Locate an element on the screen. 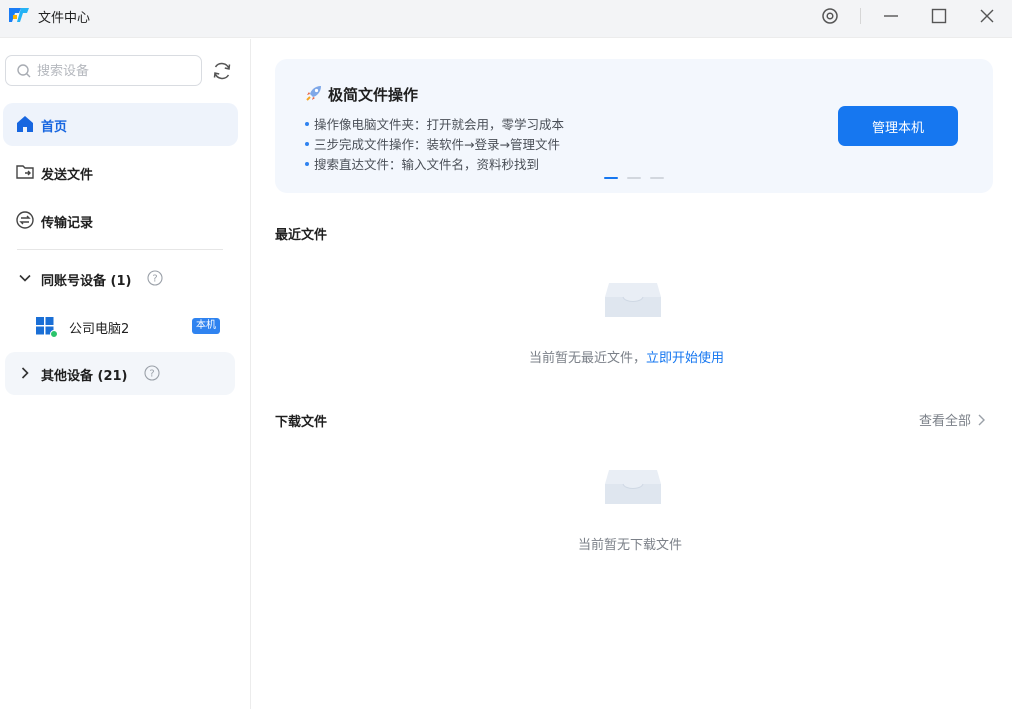 Image resolution: width=1012 pixels, height=709 pixels. refresh-icon is located at coordinates (222, 71).